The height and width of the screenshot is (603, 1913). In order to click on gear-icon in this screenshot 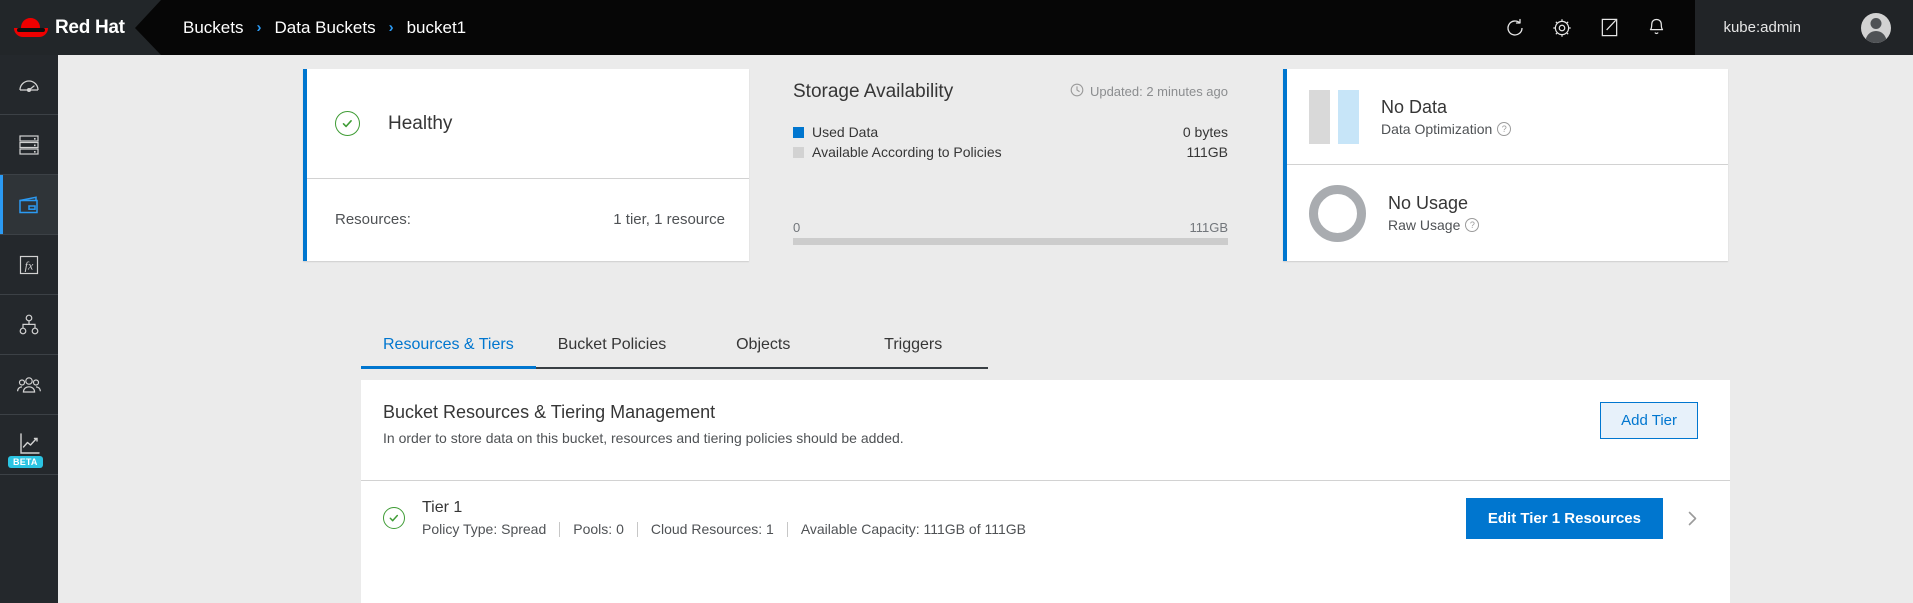, I will do `click(1562, 28)`.